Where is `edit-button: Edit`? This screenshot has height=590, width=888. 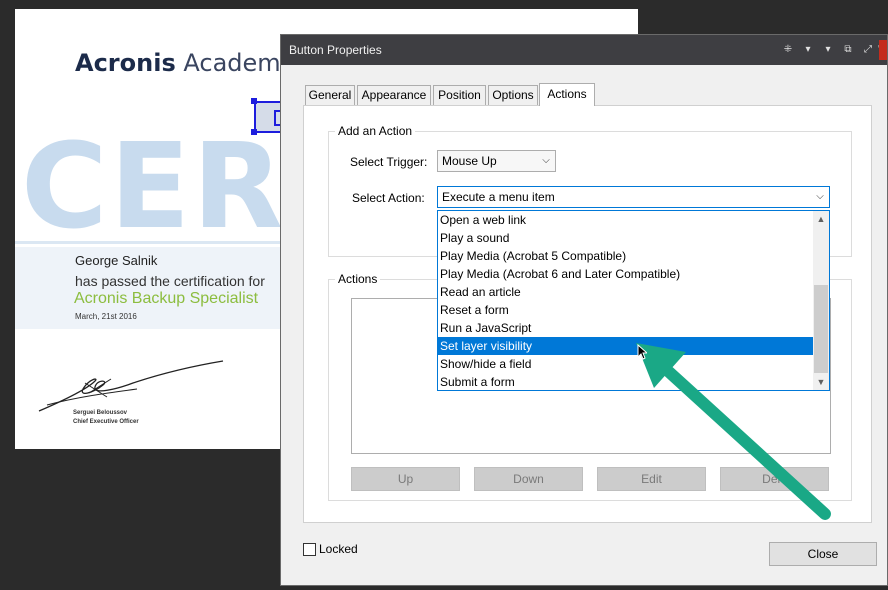
edit-button: Edit is located at coordinates (651, 479).